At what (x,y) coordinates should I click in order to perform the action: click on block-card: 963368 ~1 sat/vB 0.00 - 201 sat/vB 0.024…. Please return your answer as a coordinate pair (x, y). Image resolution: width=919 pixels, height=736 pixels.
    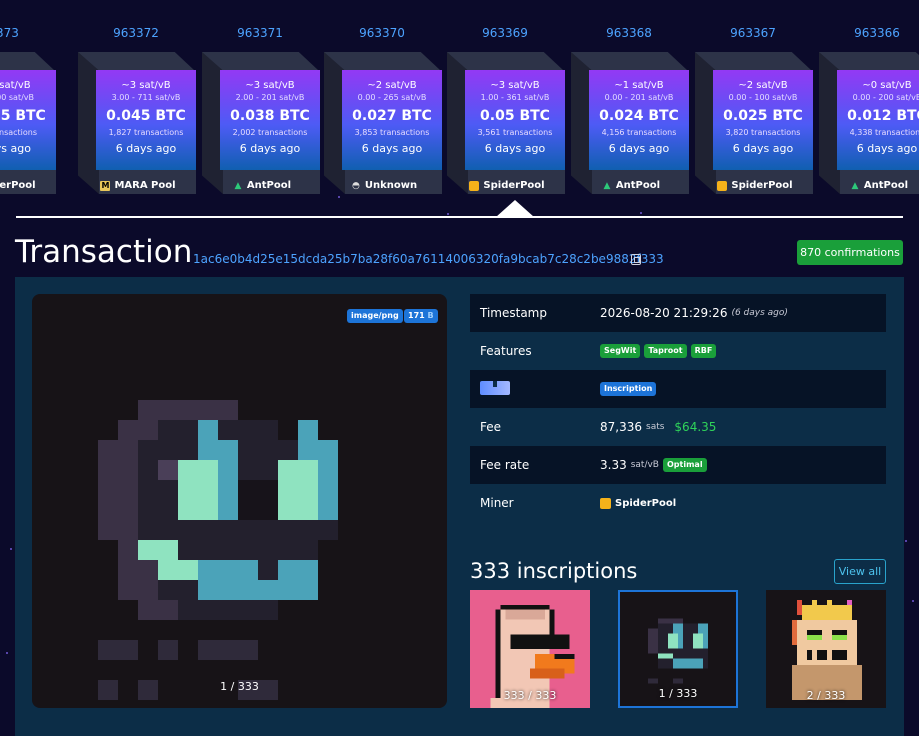
    Looking at the image, I should click on (633, 110).